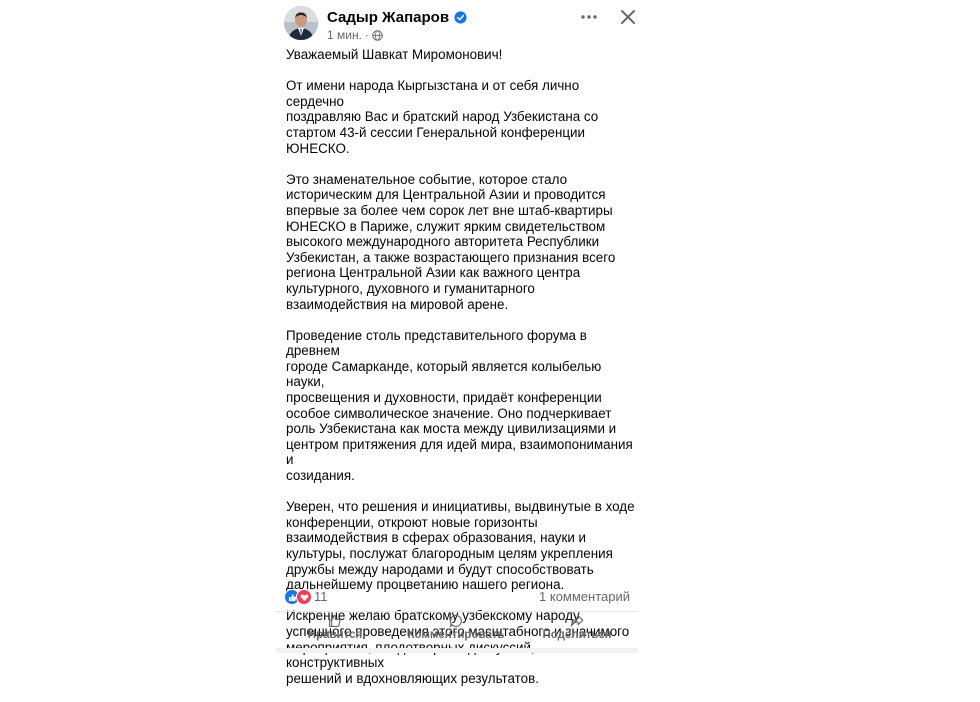 The image size is (980, 702). I want to click on post-paragraph: Уважаемый Шавкат Миромонович!, so click(394, 54).